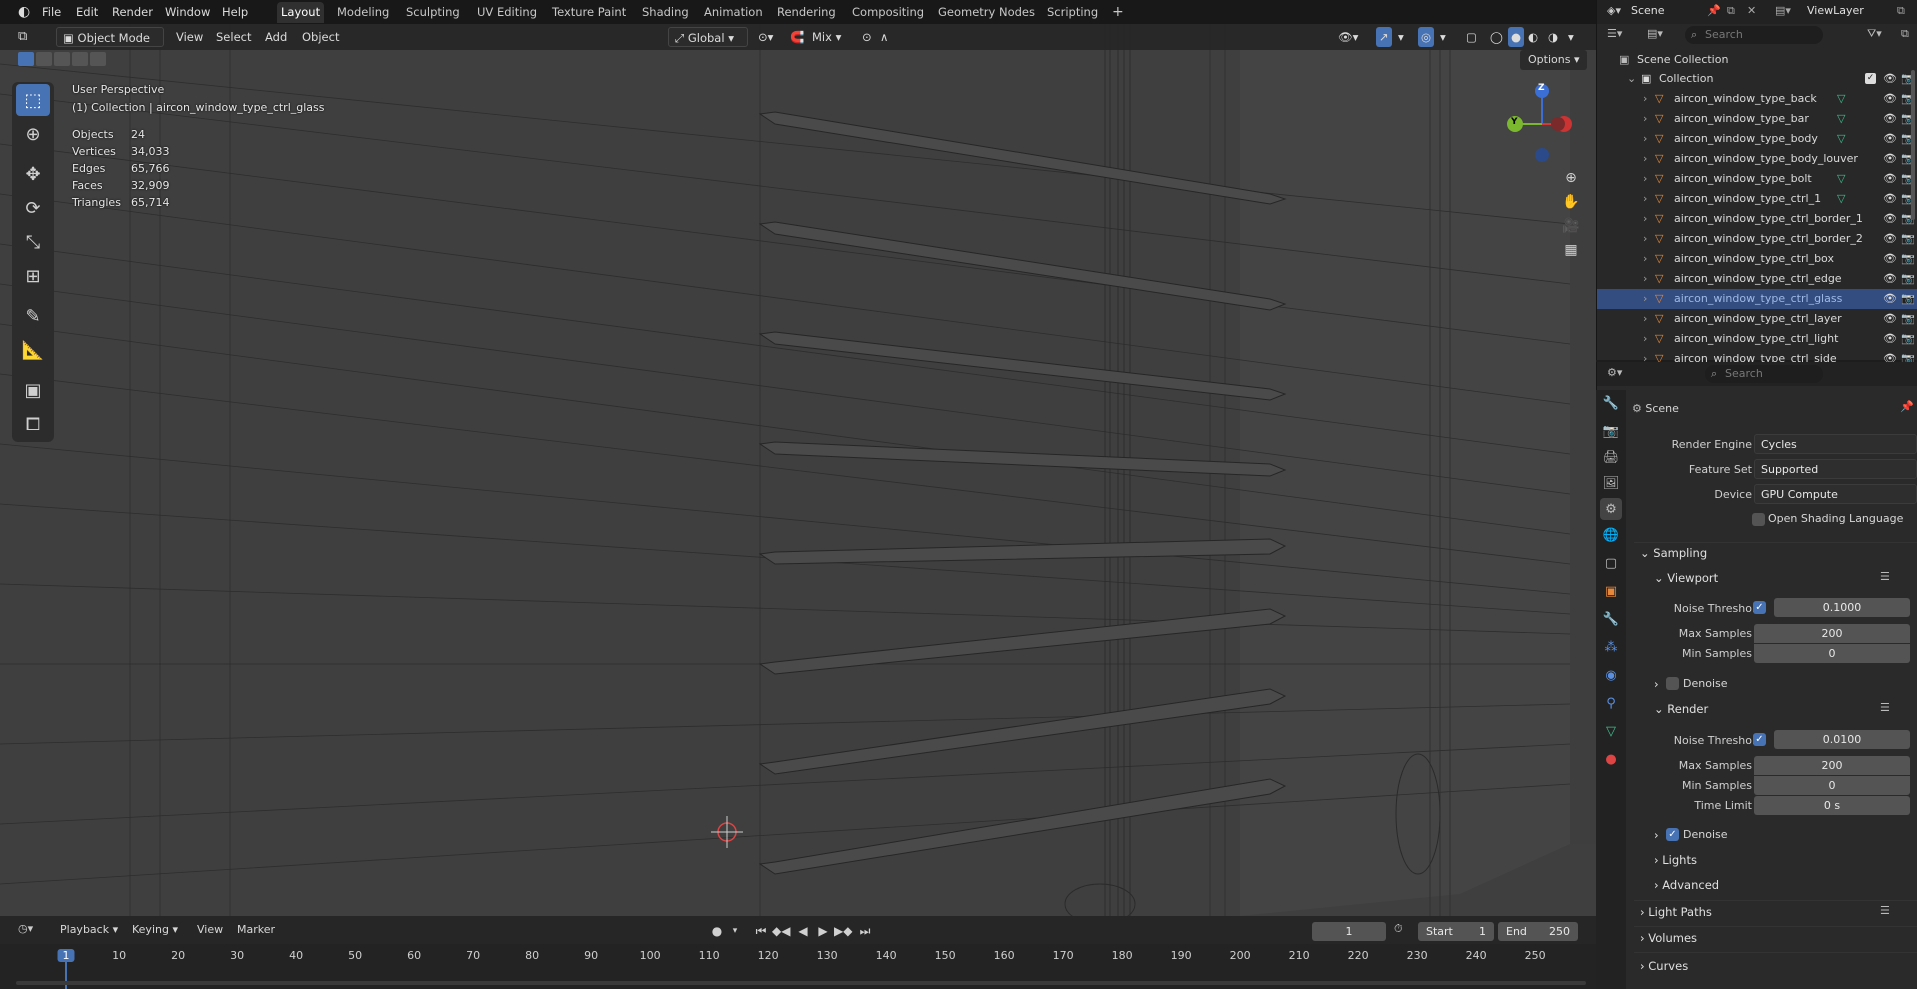 Image resolution: width=1917 pixels, height=989 pixels. Describe the element at coordinates (256, 929) in the screenshot. I see `menu-marker: Marker` at that location.